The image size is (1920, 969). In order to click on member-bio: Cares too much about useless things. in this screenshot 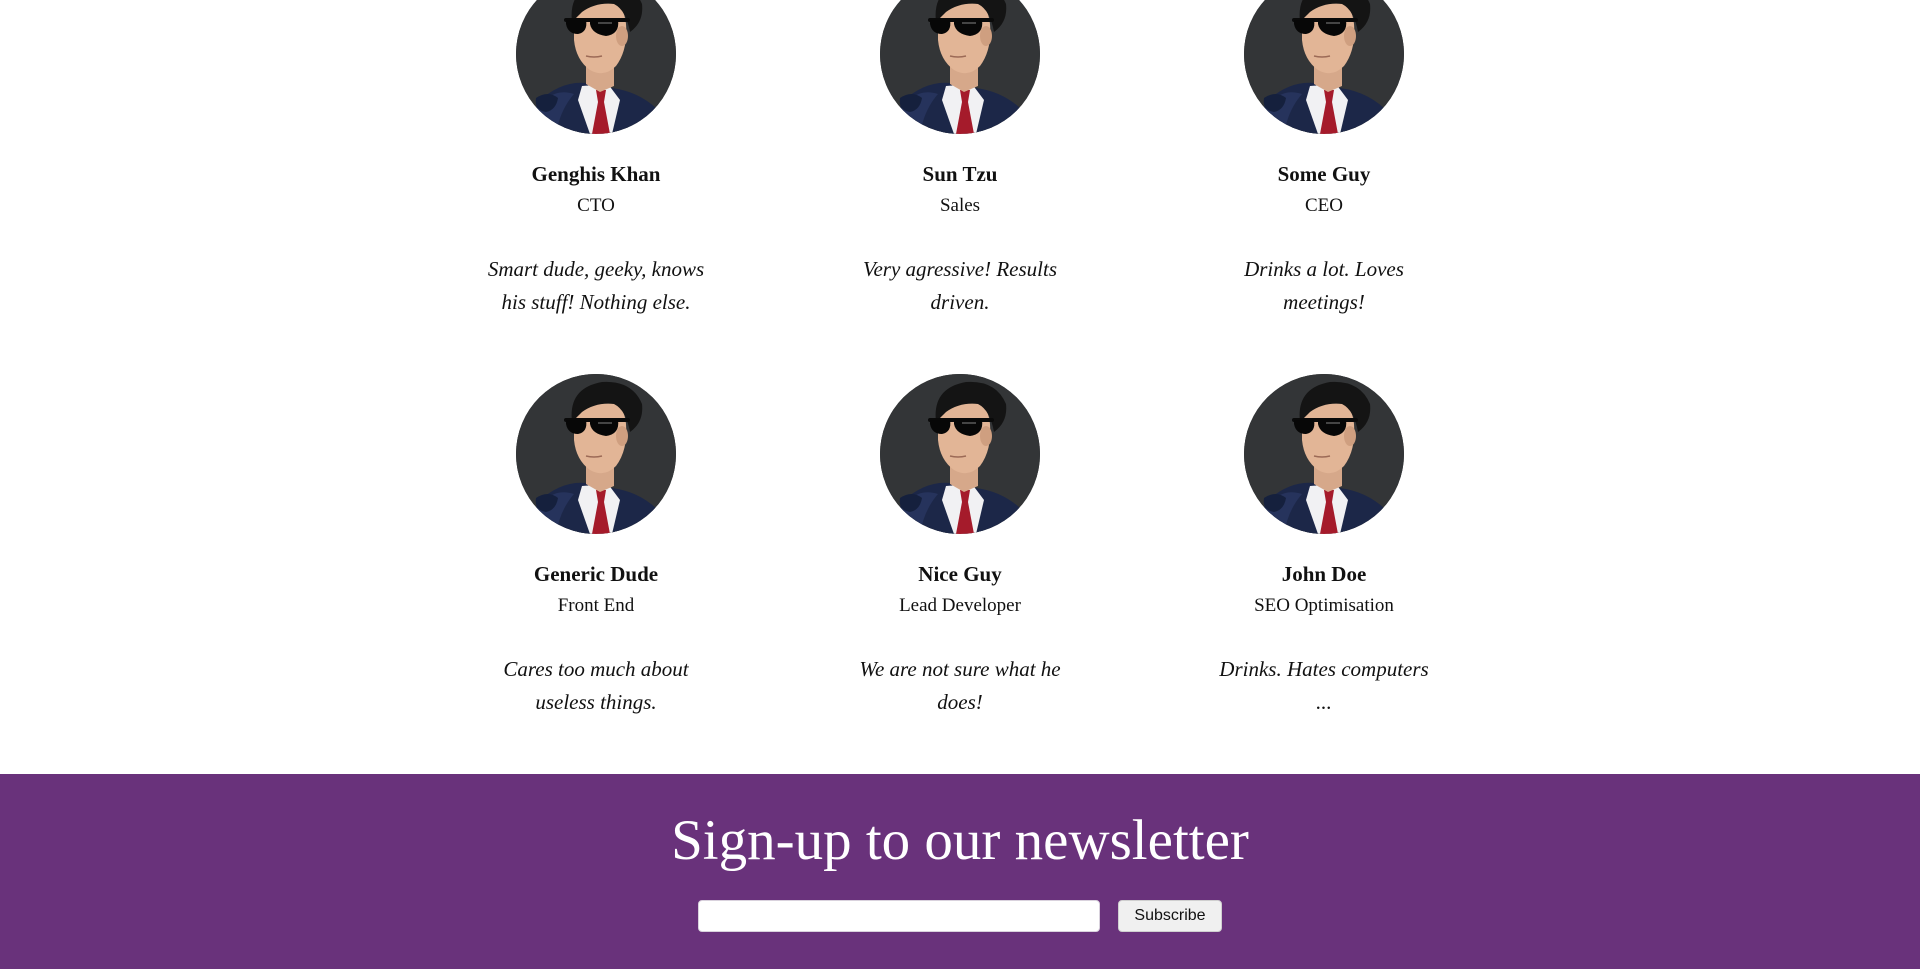, I will do `click(596, 685)`.